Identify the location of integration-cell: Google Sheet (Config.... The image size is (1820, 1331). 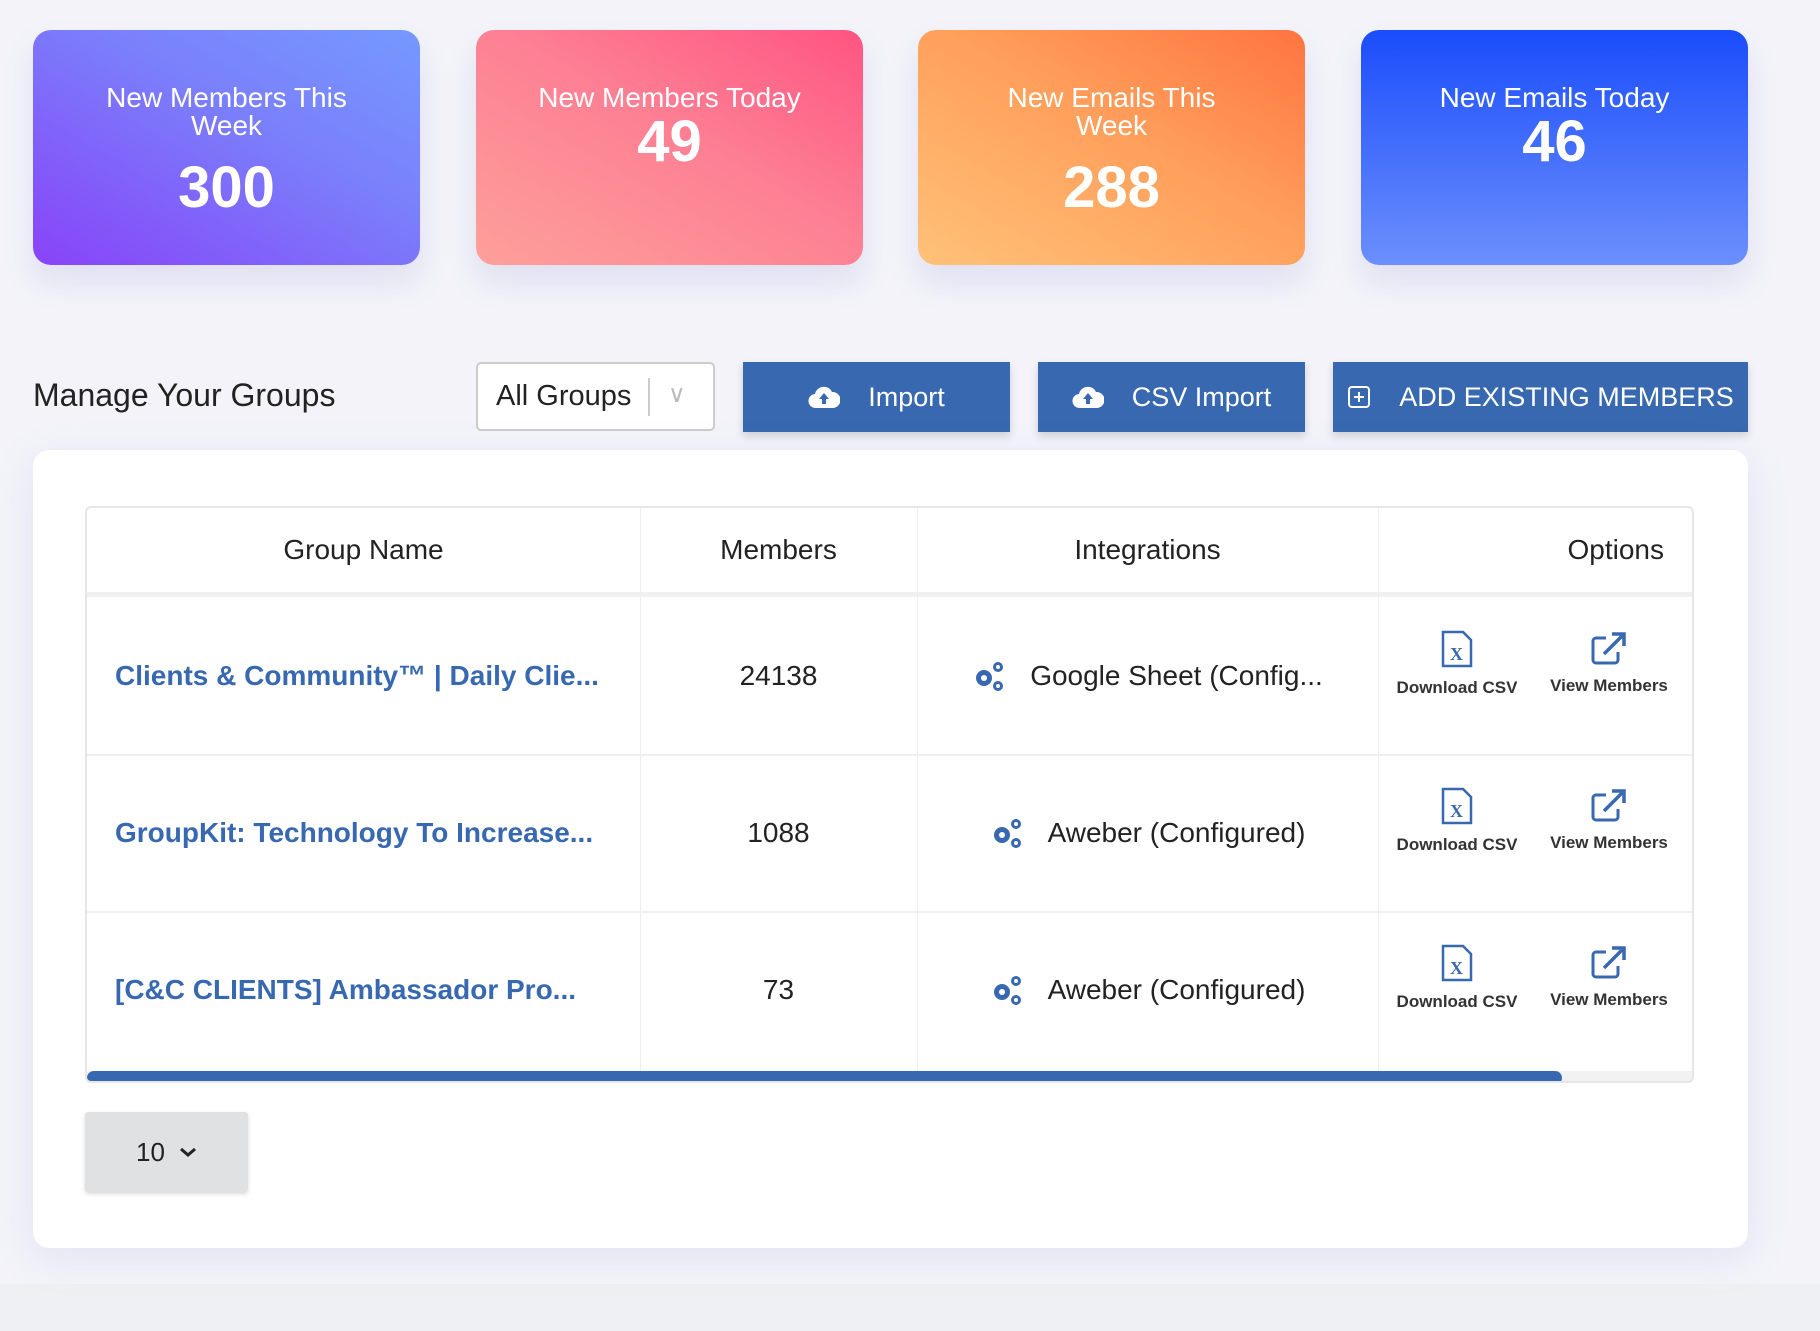
(1147, 675).